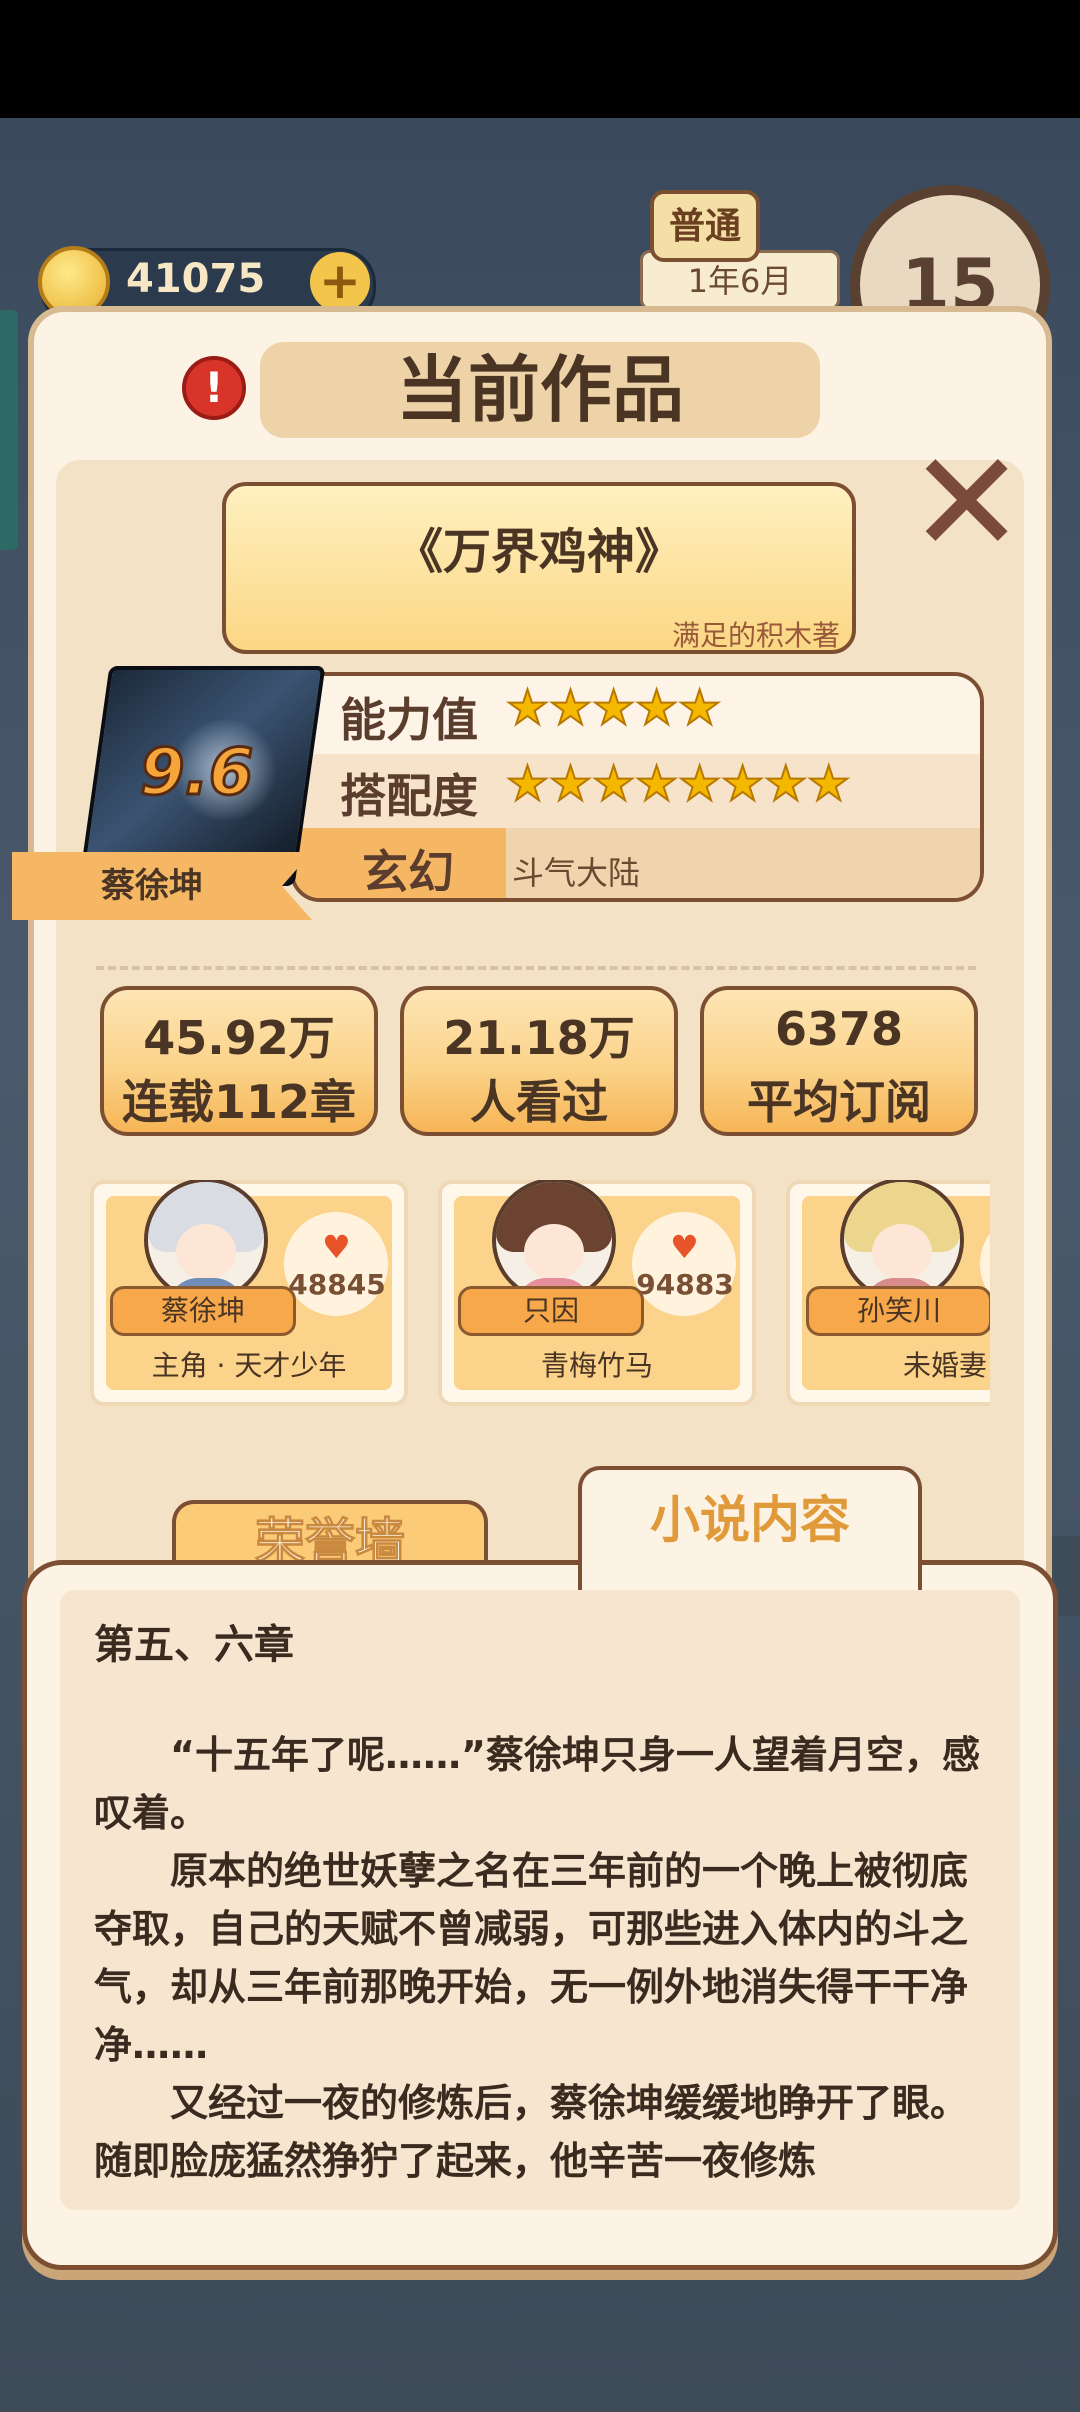 This screenshot has width=1080, height=2412. I want to click on character-name: 孙笑川, so click(898, 1311).